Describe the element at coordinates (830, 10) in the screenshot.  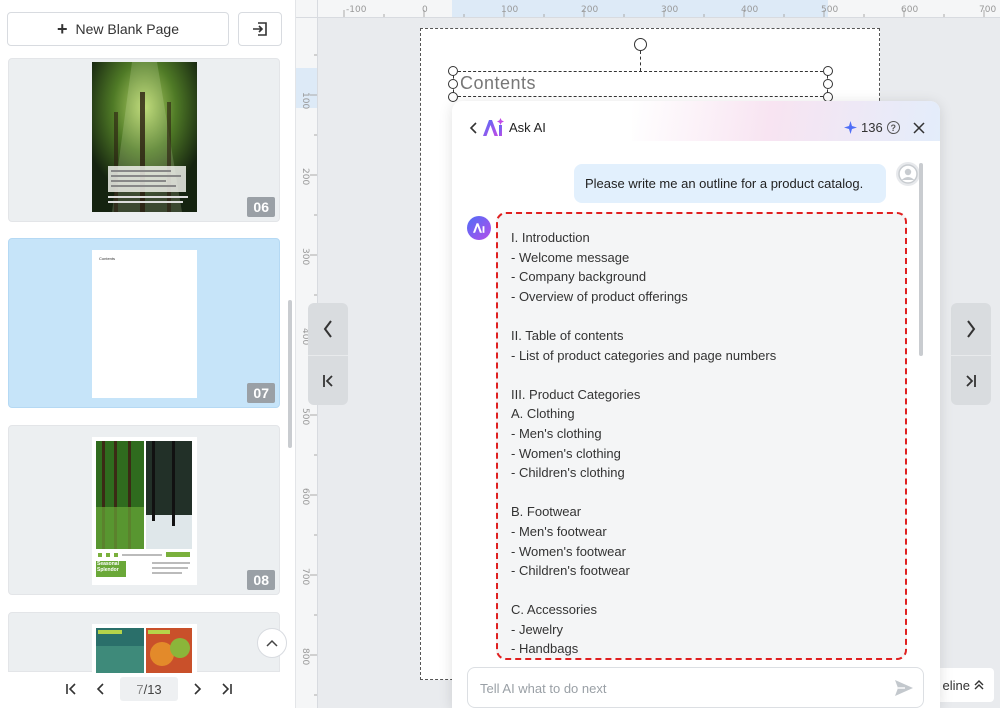
I see `ruler-label: 500` at that location.